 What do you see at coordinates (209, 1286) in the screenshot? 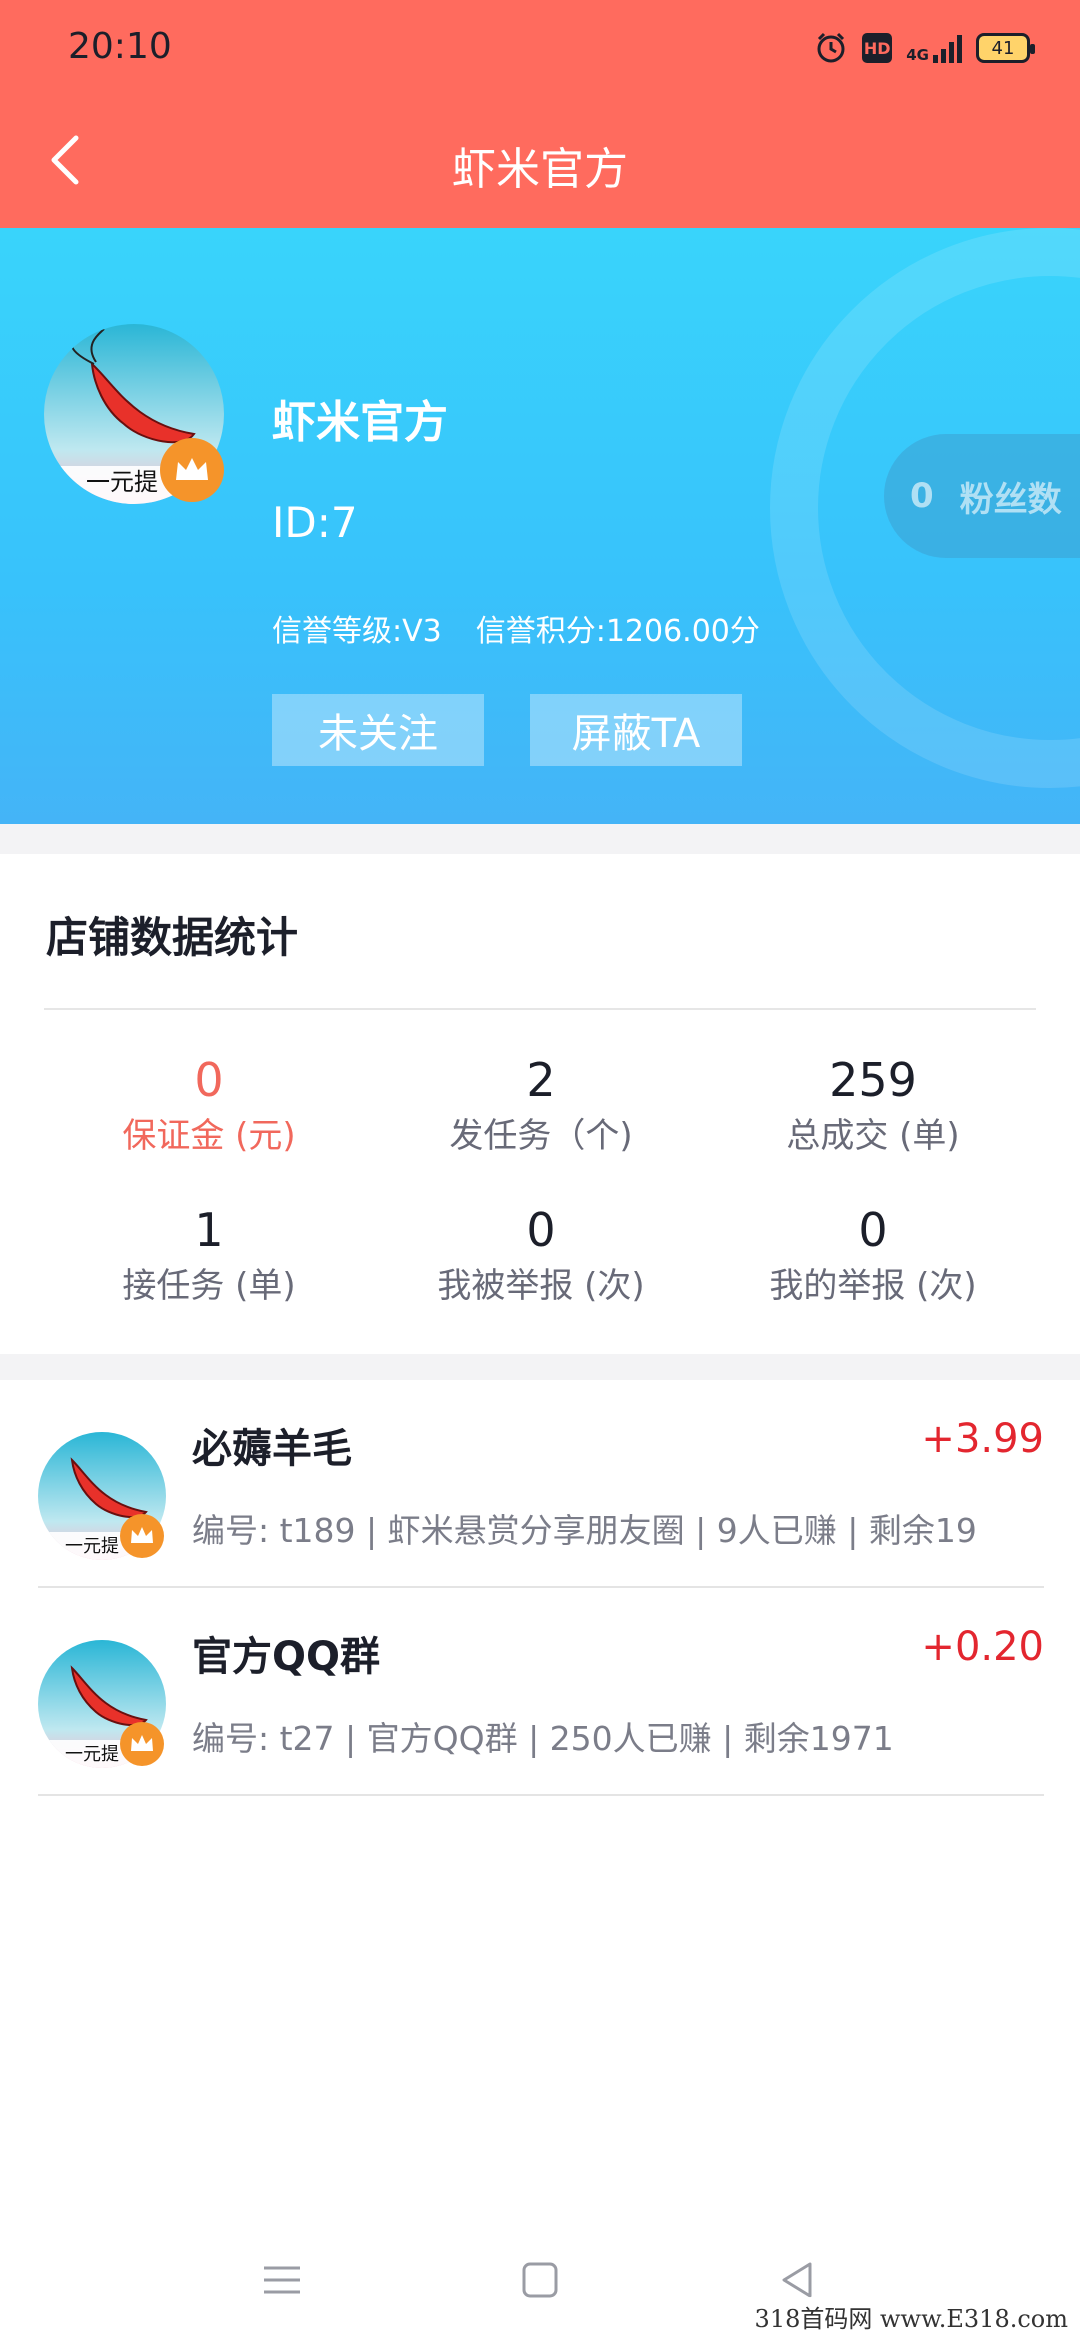
I see `stat-label: 接任务 (单)` at bounding box center [209, 1286].